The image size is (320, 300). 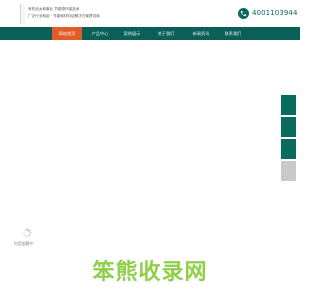 What do you see at coordinates (150, 33) in the screenshot?
I see `main-nav: 网站首页 产品中心 案例展示 关于我们 新闻资讯 联系我们` at bounding box center [150, 33].